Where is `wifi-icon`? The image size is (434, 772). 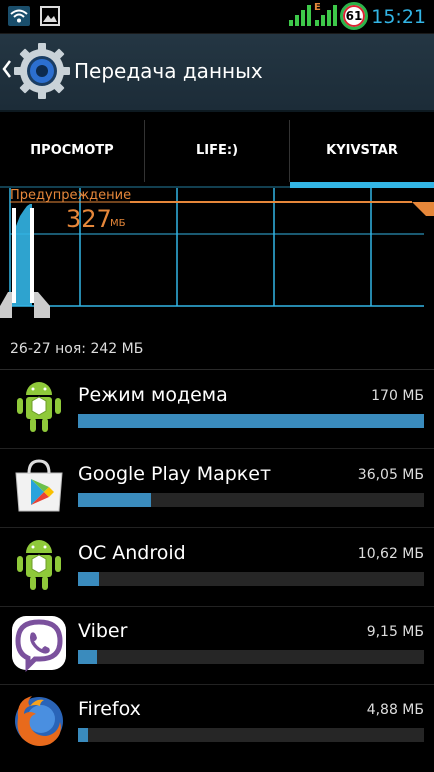
wifi-icon is located at coordinates (19, 16).